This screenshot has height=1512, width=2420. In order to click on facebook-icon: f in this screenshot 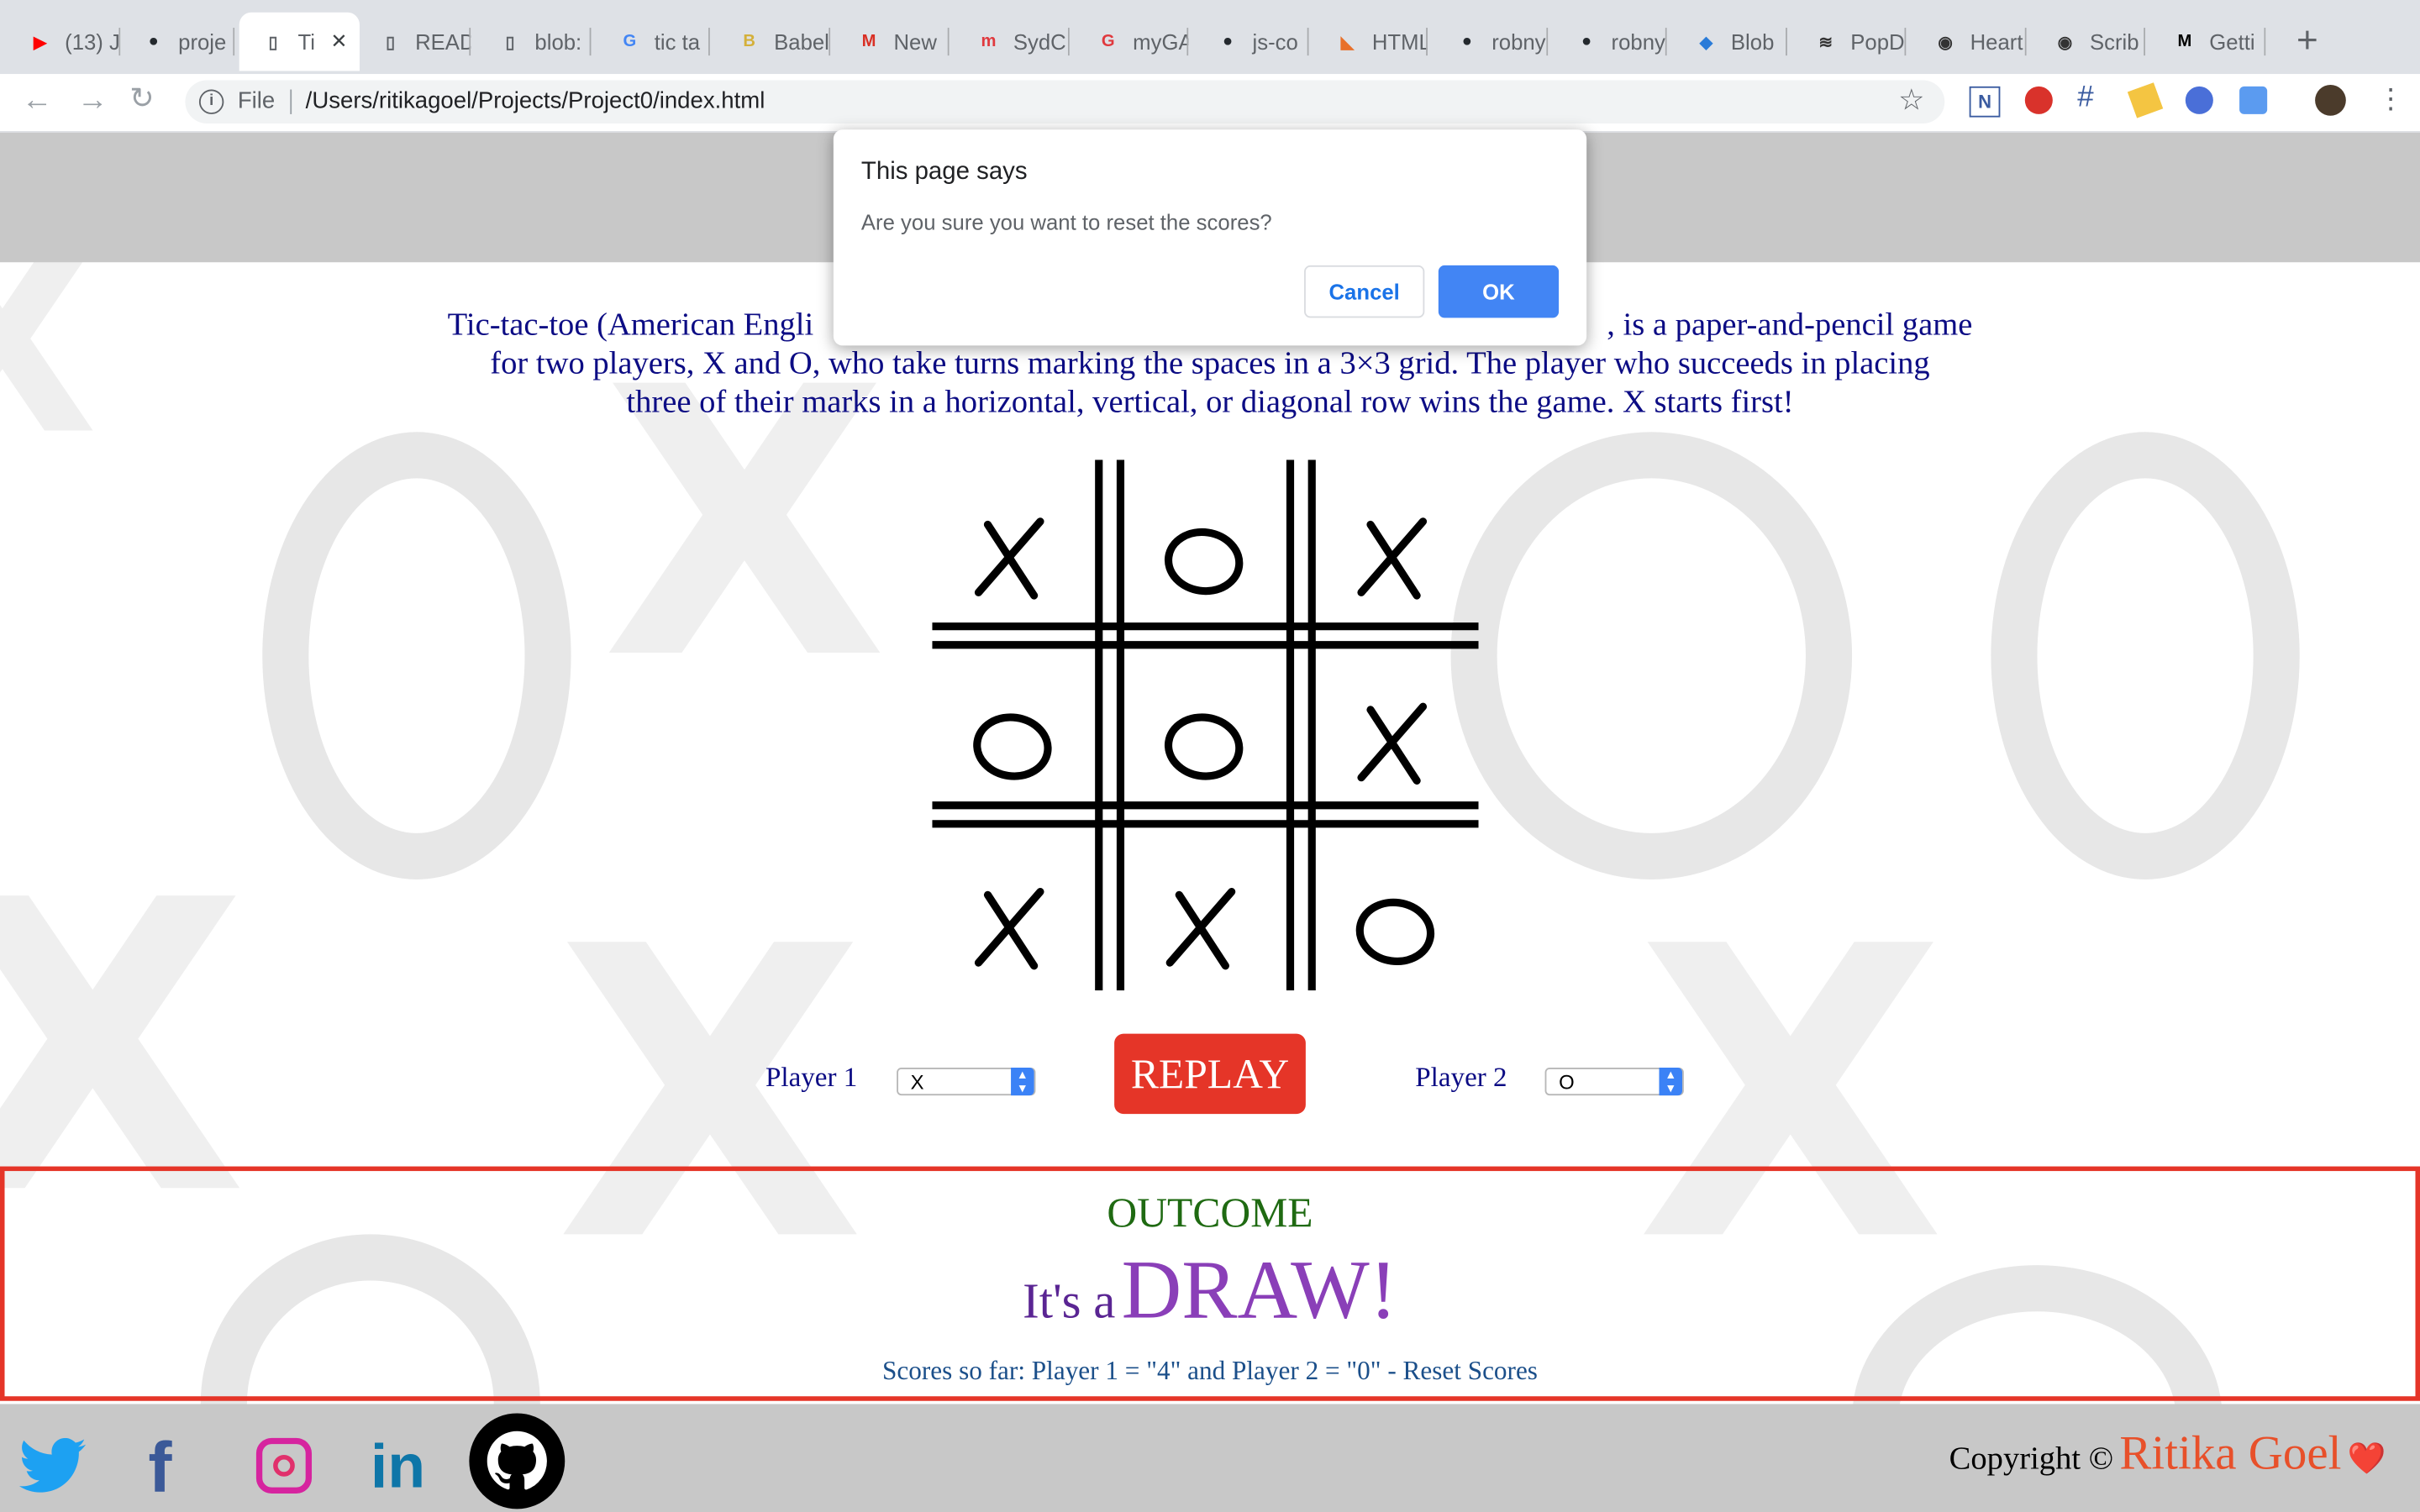, I will do `click(159, 1466)`.